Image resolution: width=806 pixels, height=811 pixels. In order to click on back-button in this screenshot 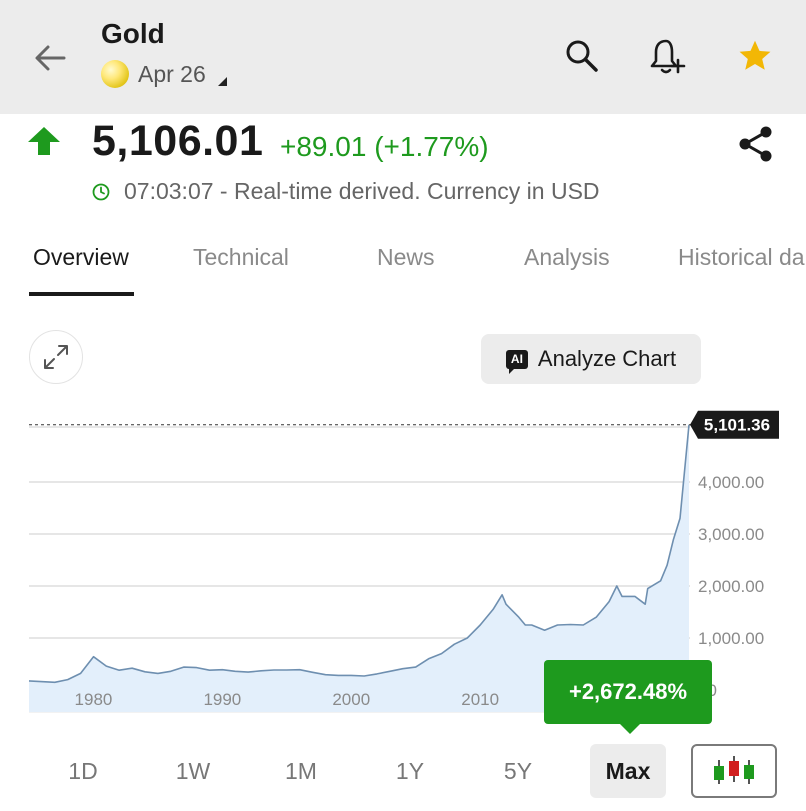, I will do `click(50, 58)`.